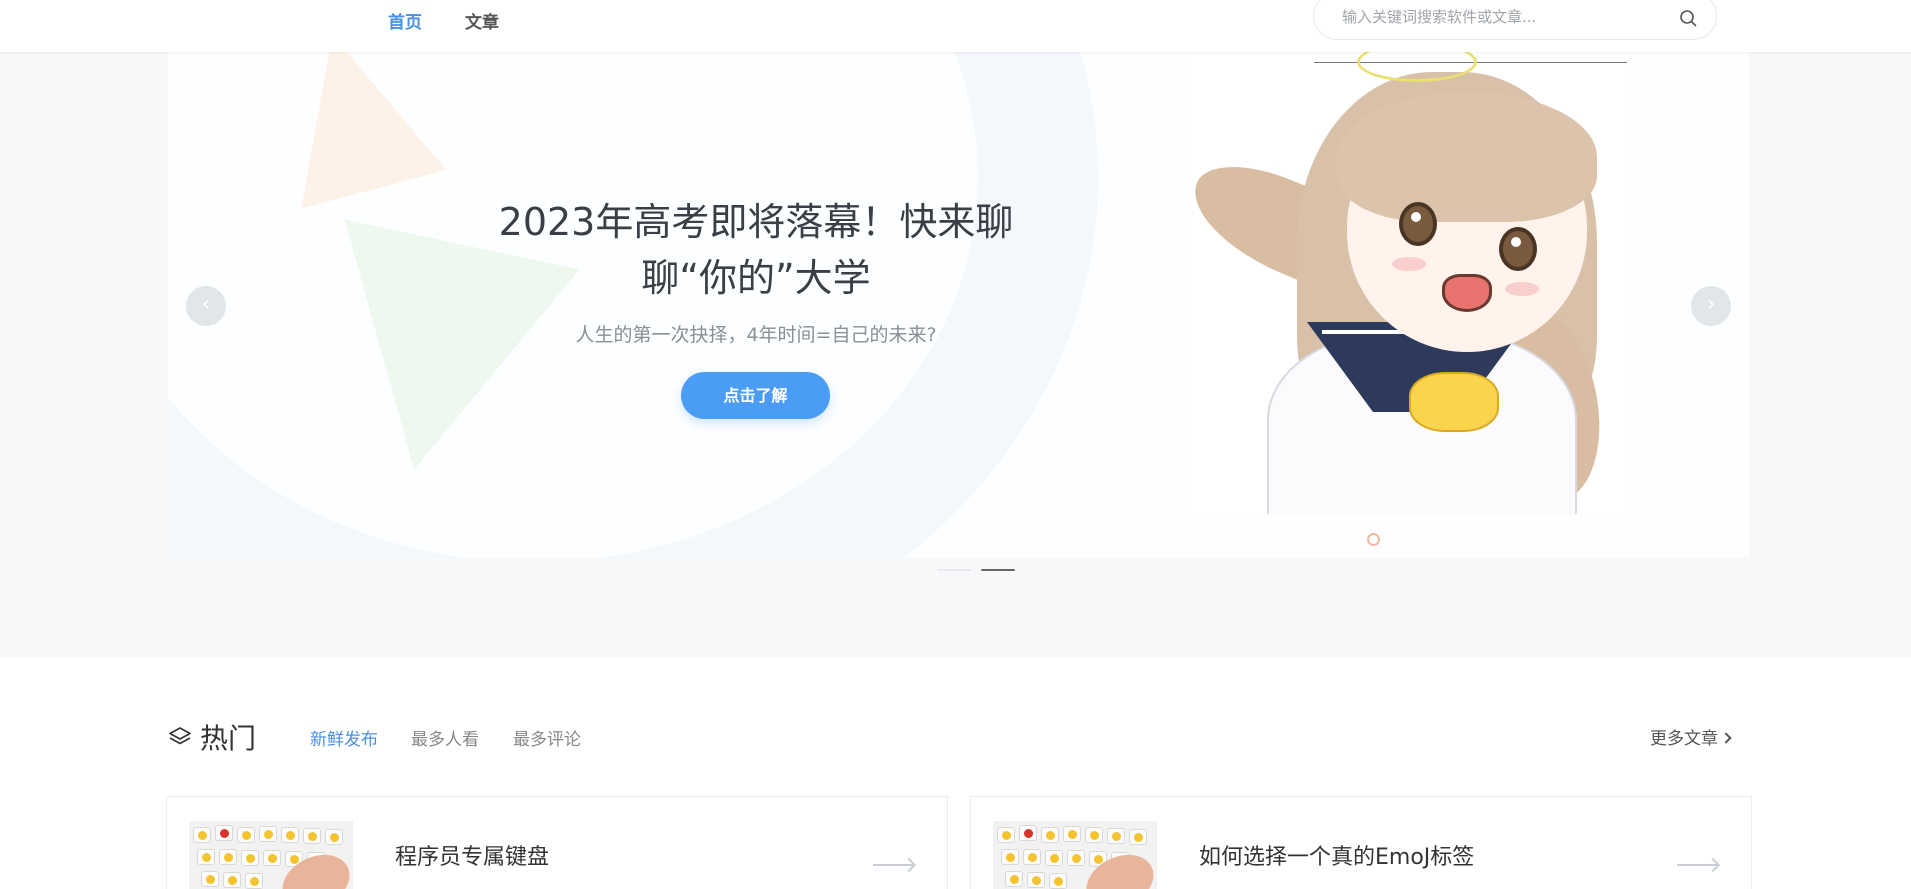 Image resolution: width=1911 pixels, height=889 pixels. What do you see at coordinates (206, 306) in the screenshot?
I see `slider-prev-button: ‹` at bounding box center [206, 306].